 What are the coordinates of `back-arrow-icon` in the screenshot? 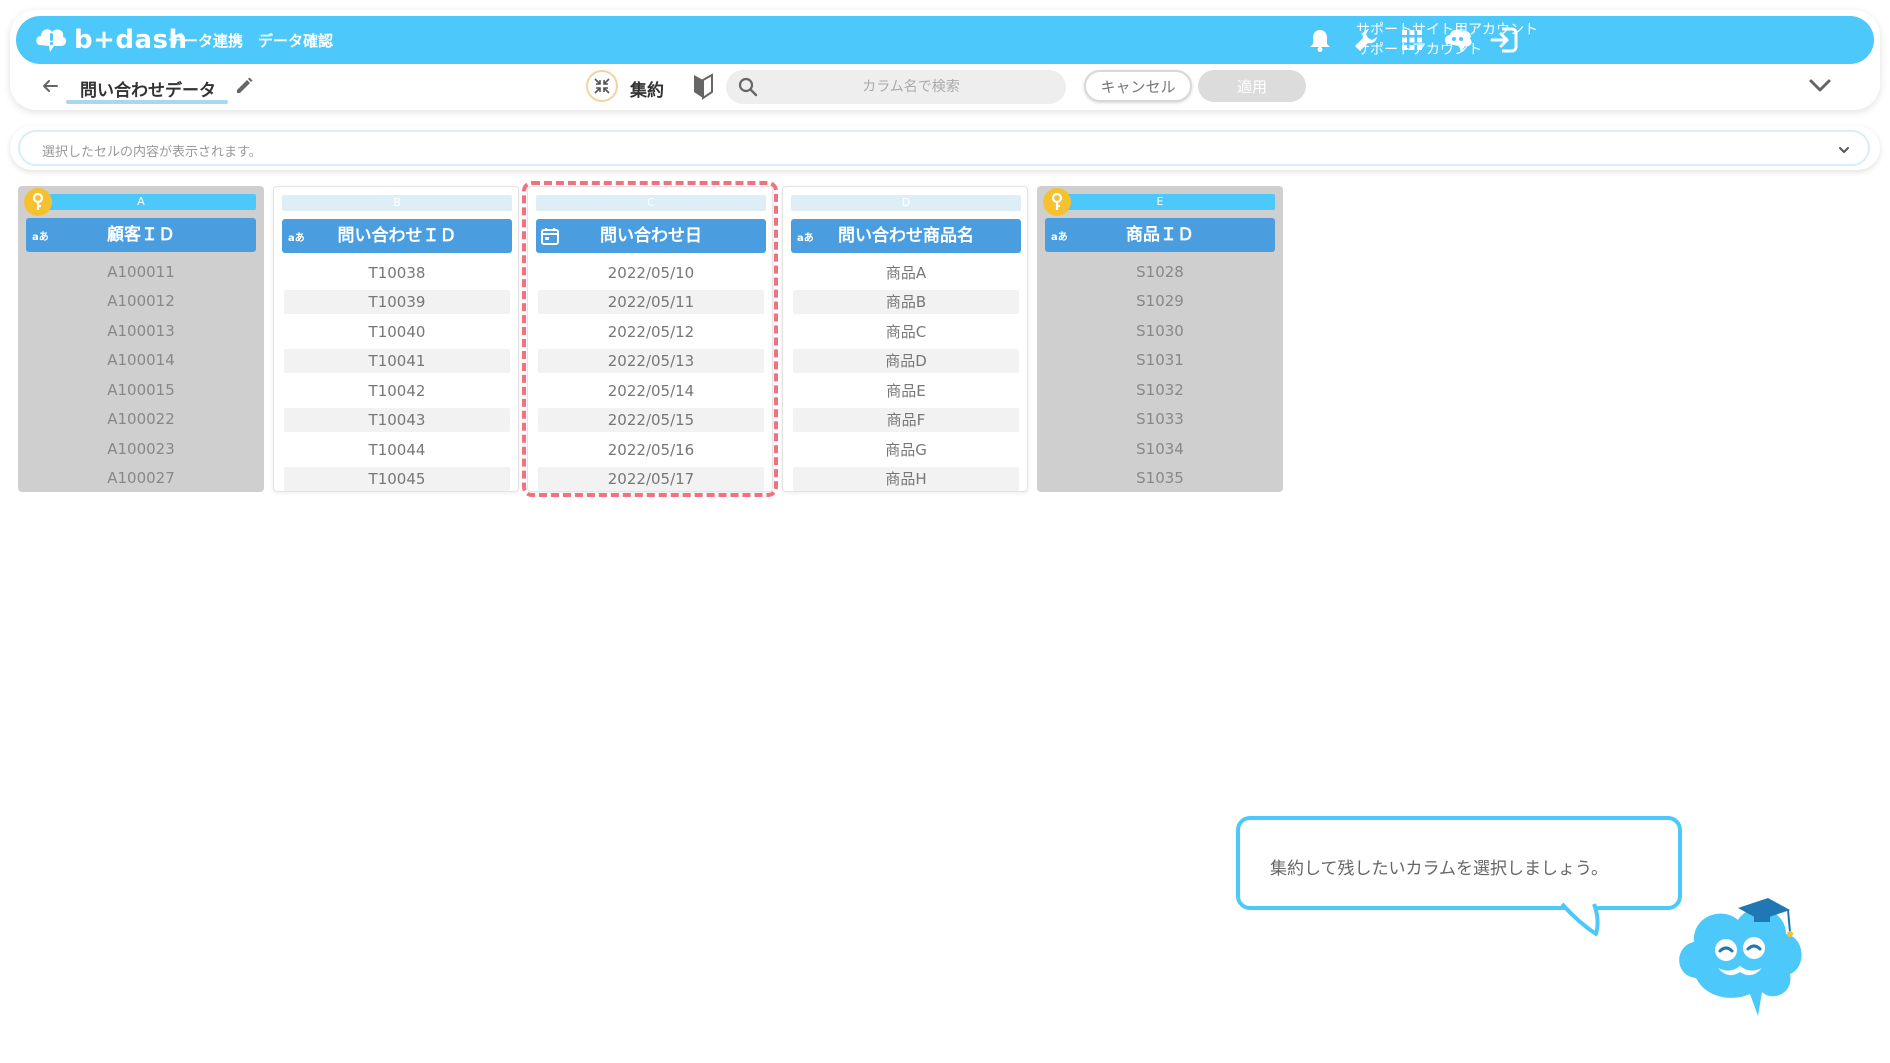 It's located at (50, 86).